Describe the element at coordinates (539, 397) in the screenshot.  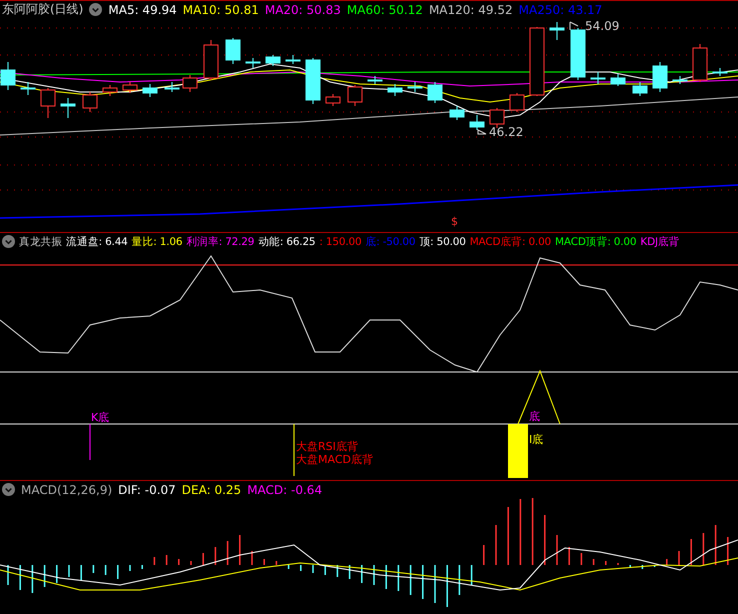
I see `signal-peak-line` at that location.